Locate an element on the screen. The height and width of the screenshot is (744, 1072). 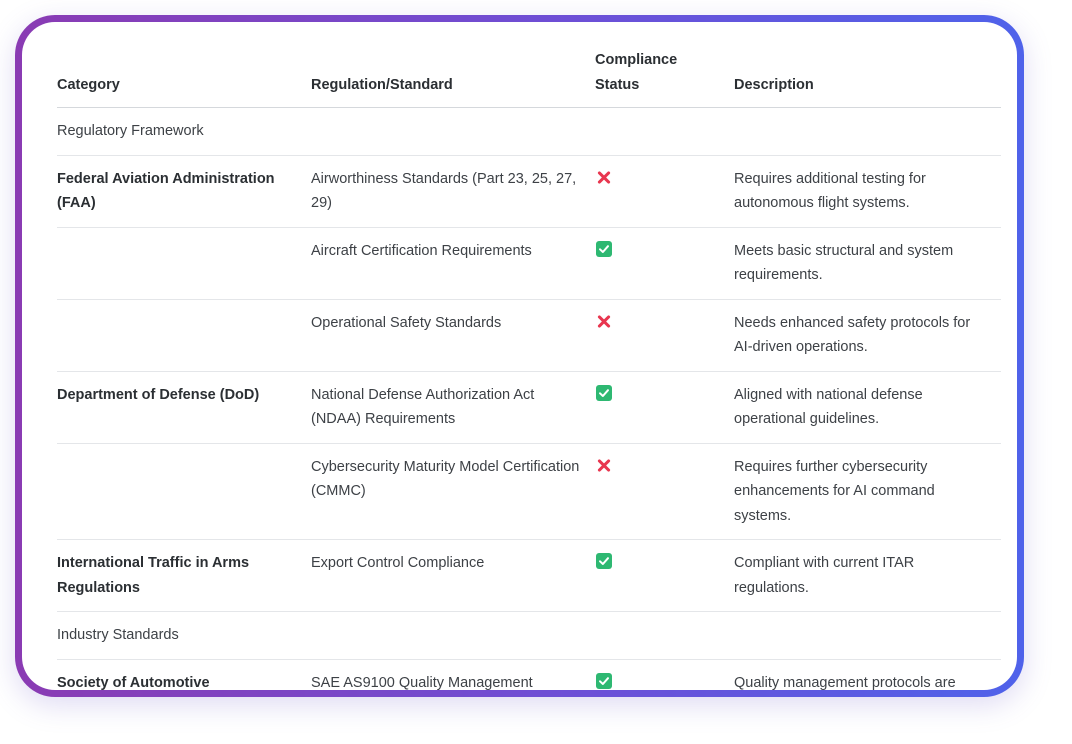
regulation-cell: Aircraft Certification Requirements is located at coordinates (453, 263).